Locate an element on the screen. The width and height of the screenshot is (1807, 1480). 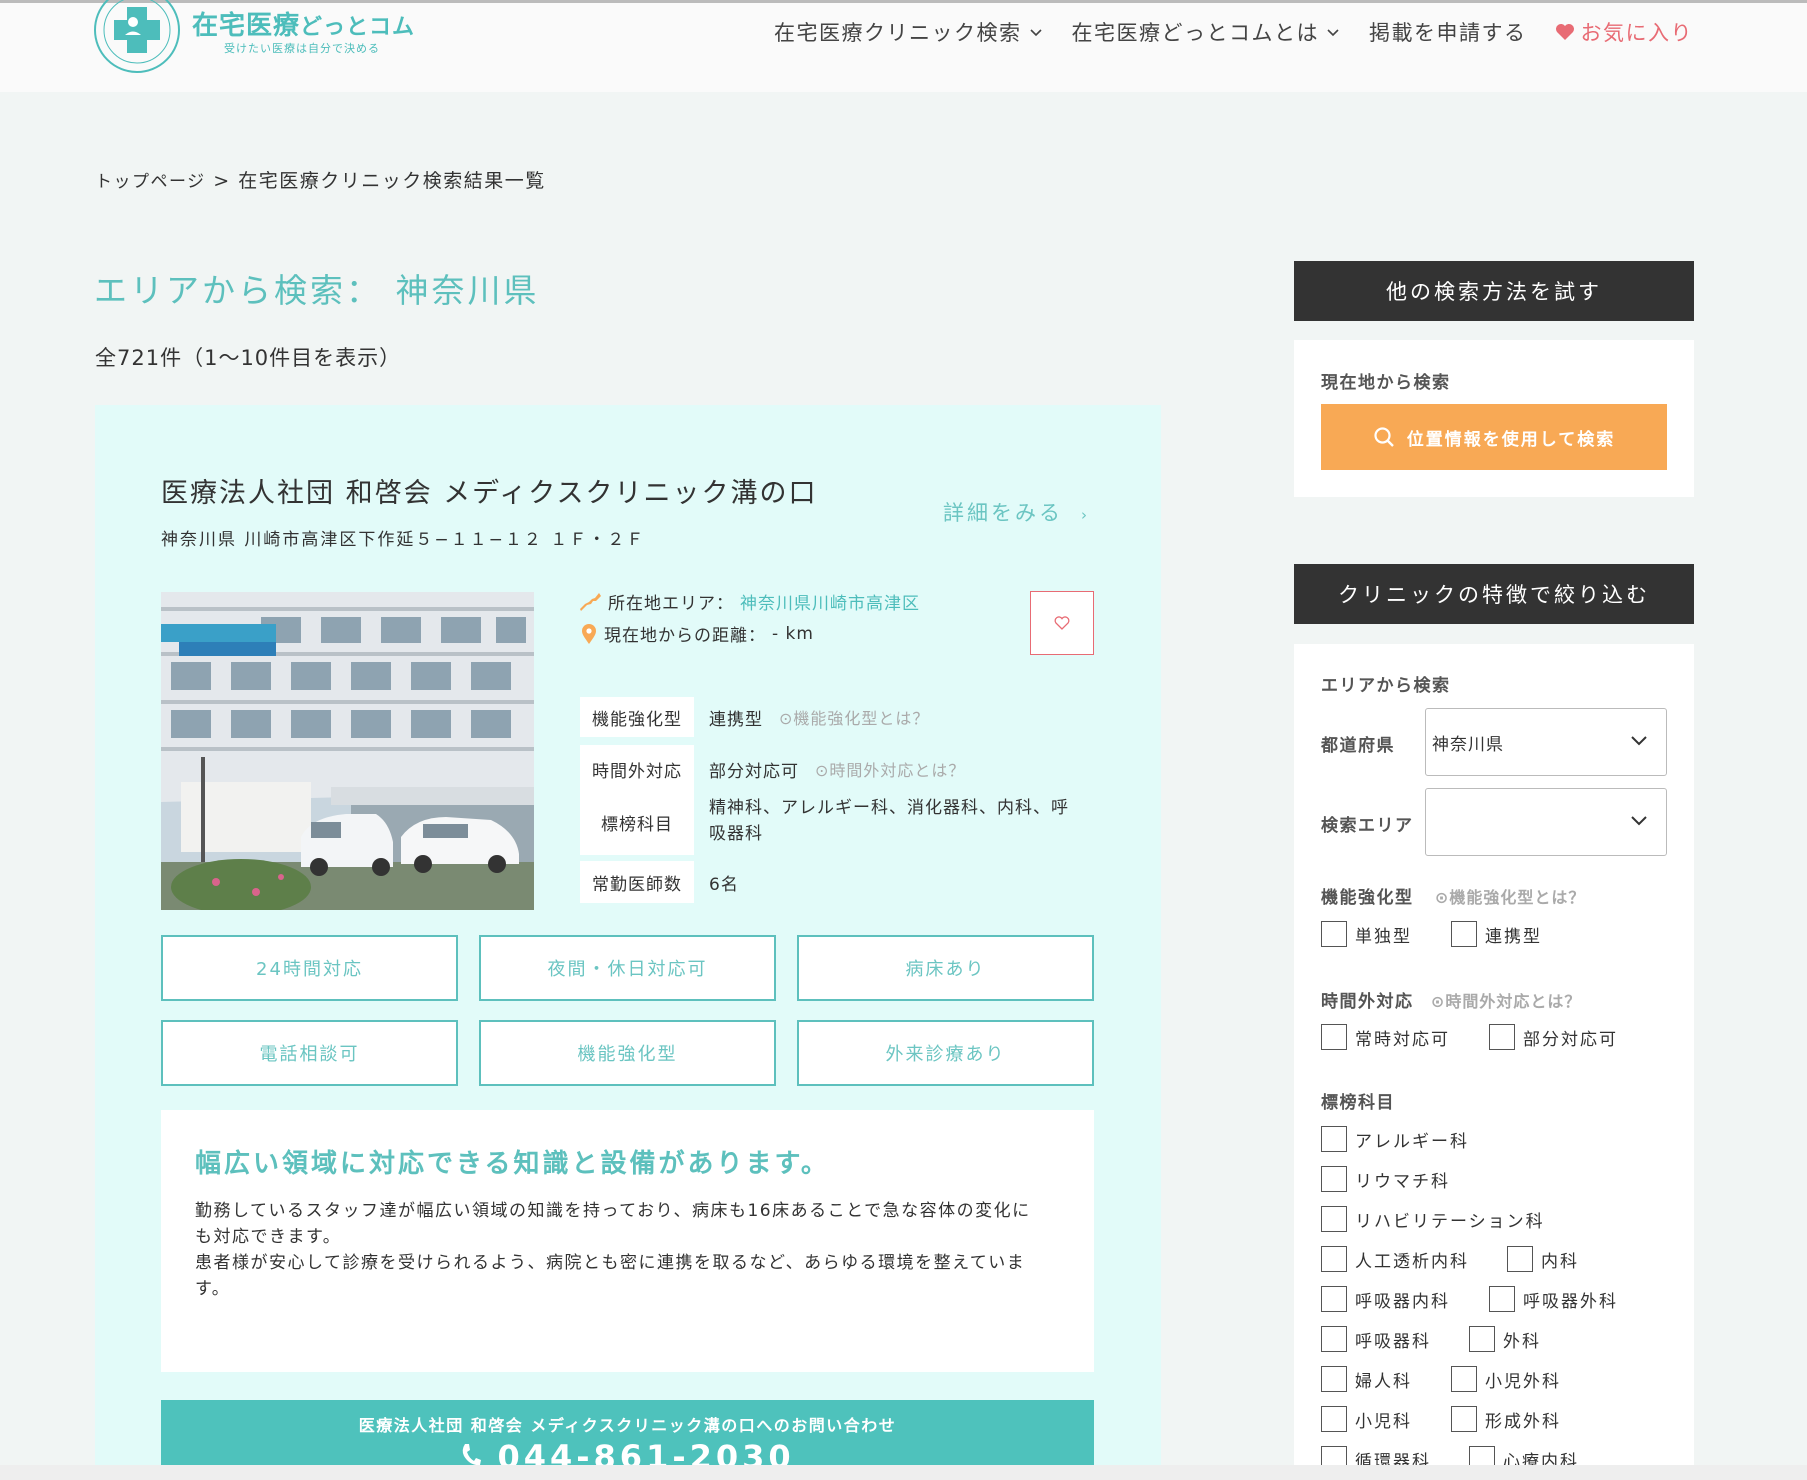
checkbox-department: アレルギー科 is located at coordinates (1395, 1139).